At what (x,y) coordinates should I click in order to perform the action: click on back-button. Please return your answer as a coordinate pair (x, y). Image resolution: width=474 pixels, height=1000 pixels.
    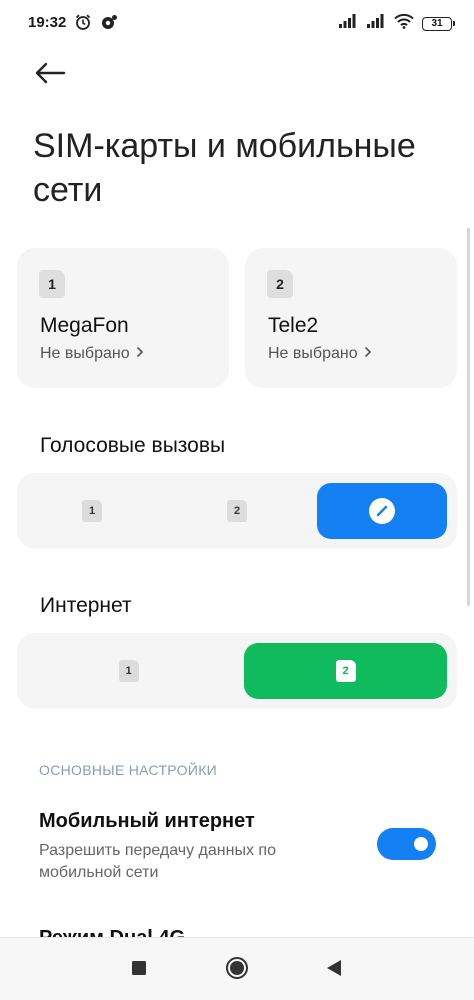
    Looking at the image, I should click on (54, 75).